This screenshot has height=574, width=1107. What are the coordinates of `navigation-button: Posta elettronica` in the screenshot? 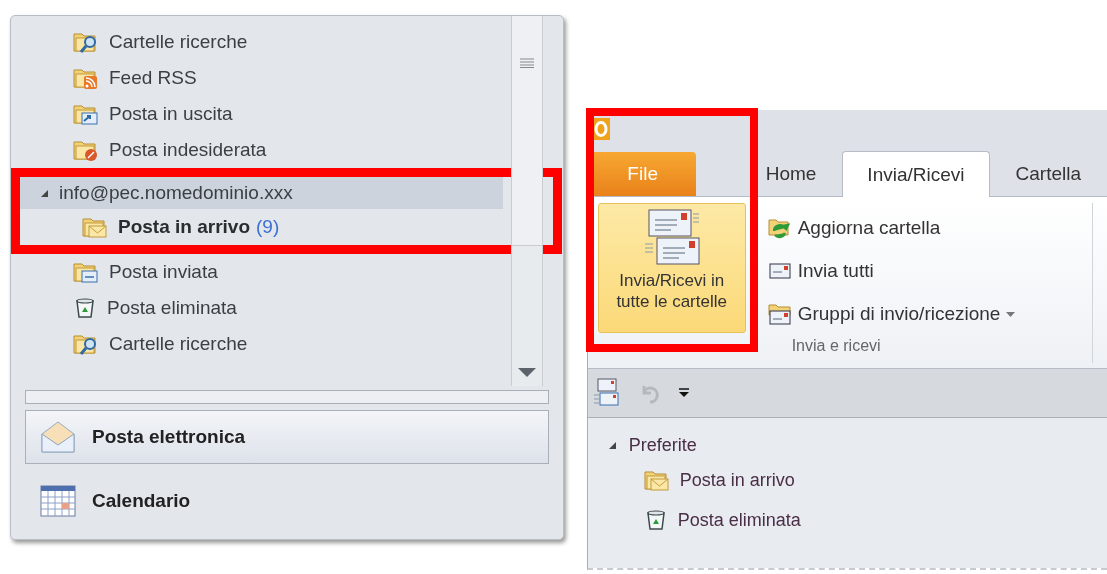 It's located at (287, 437).